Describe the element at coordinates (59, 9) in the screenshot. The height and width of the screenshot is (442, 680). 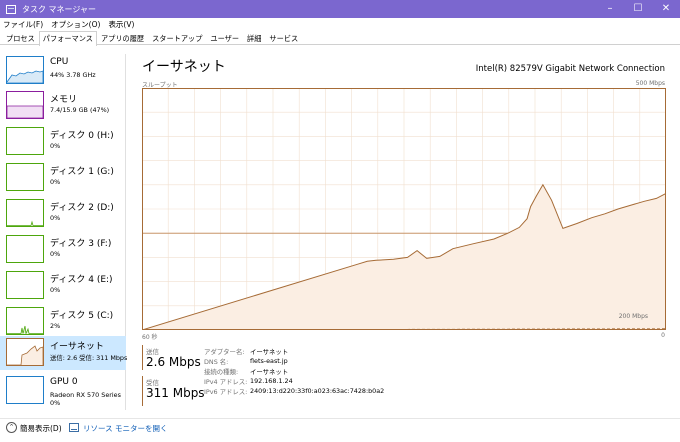
I see `window-title: タスク マネージャー` at that location.